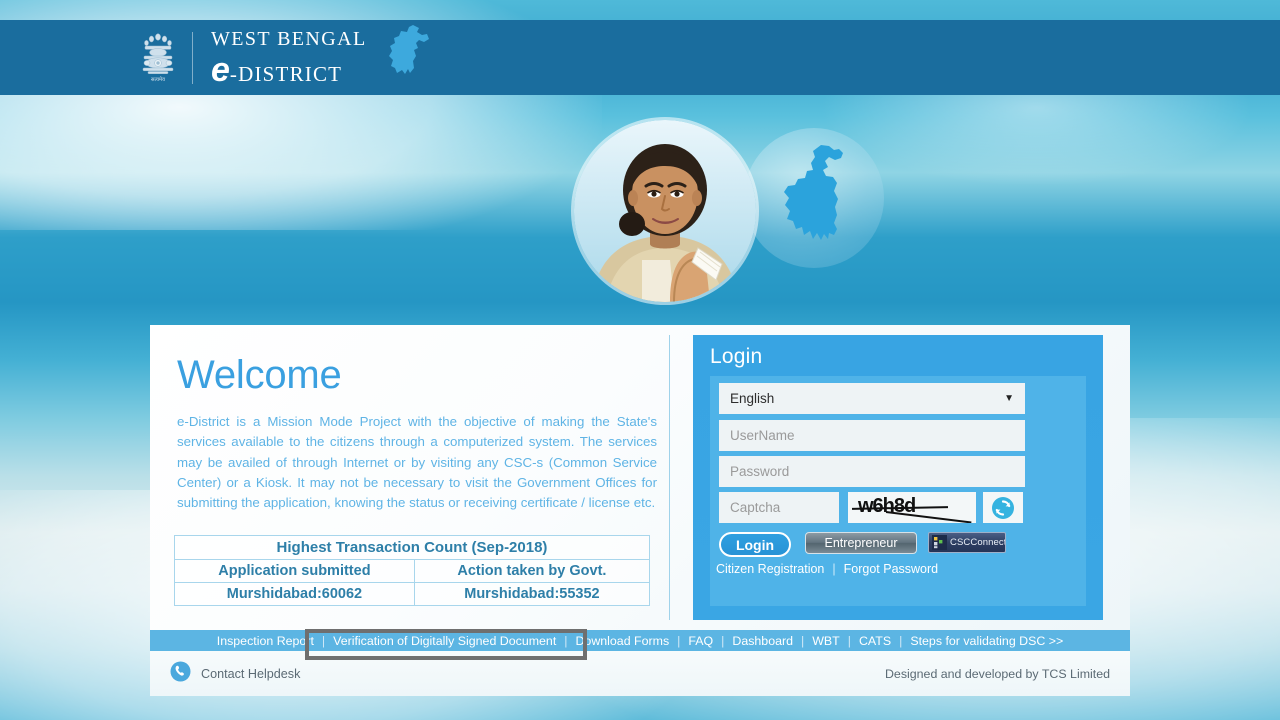  Describe the element at coordinates (251, 673) in the screenshot. I see `contact-helpdesk-label: Contact Helpdesk` at that location.